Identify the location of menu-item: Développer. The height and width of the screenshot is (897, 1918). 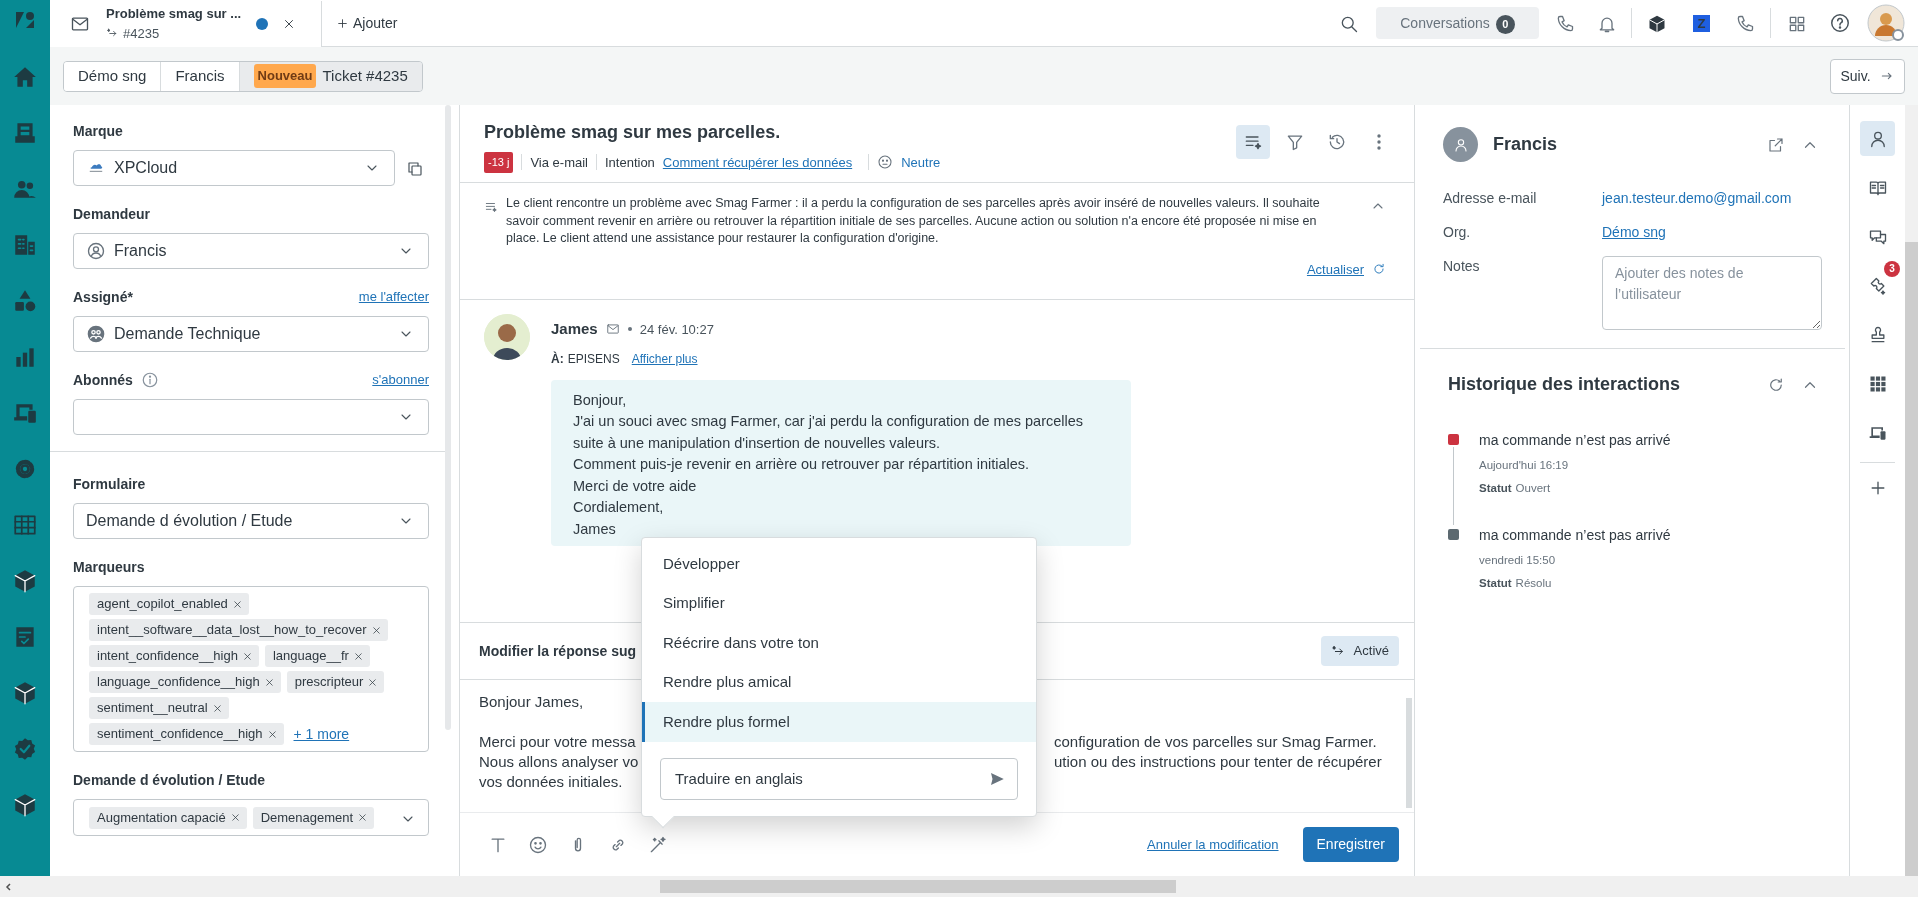
(839, 564).